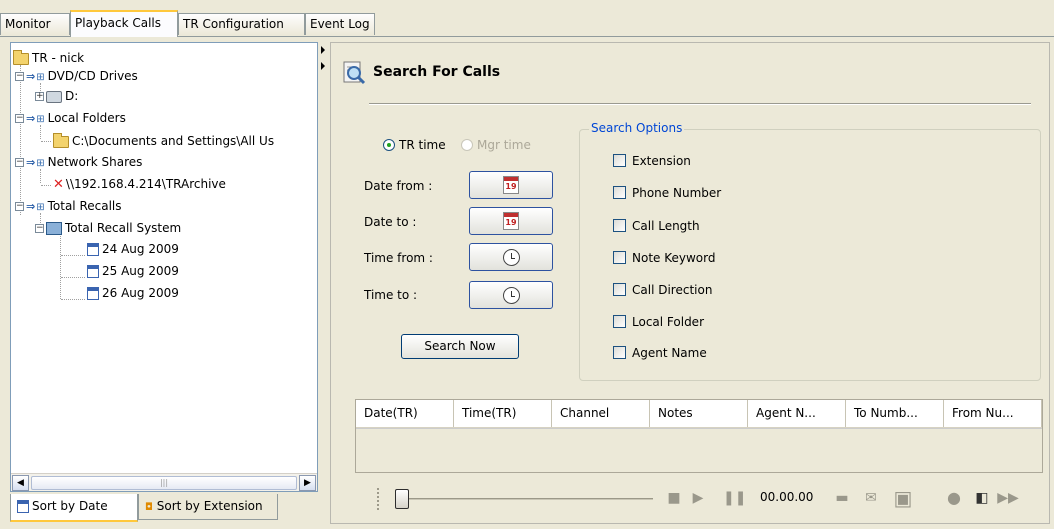 The height and width of the screenshot is (529, 1054). Describe the element at coordinates (40, 163) in the screenshot. I see `network-tree-icon: ⊞` at that location.